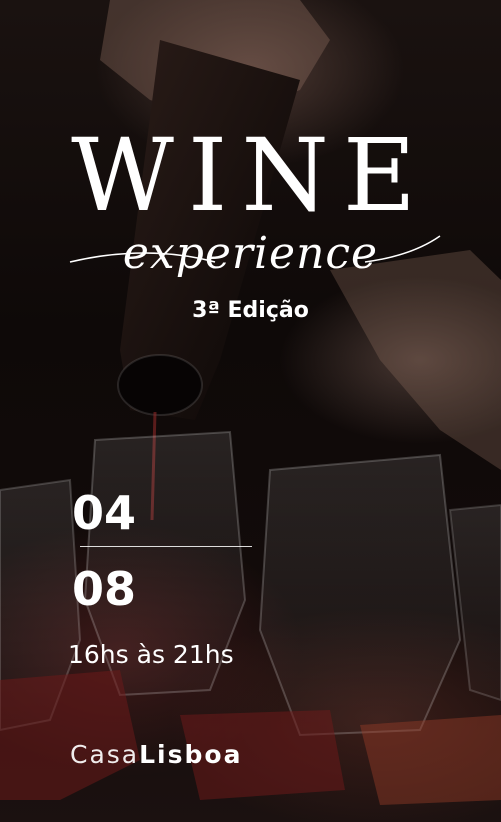  Describe the element at coordinates (250, 175) in the screenshot. I see `title-wine: WINE` at that location.